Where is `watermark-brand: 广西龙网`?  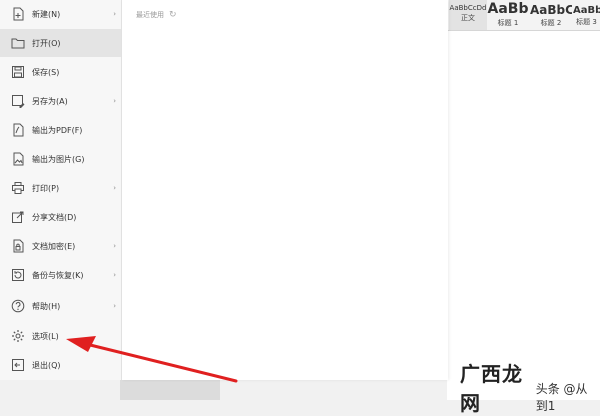 watermark-brand: 广西龙网 is located at coordinates (491, 388).